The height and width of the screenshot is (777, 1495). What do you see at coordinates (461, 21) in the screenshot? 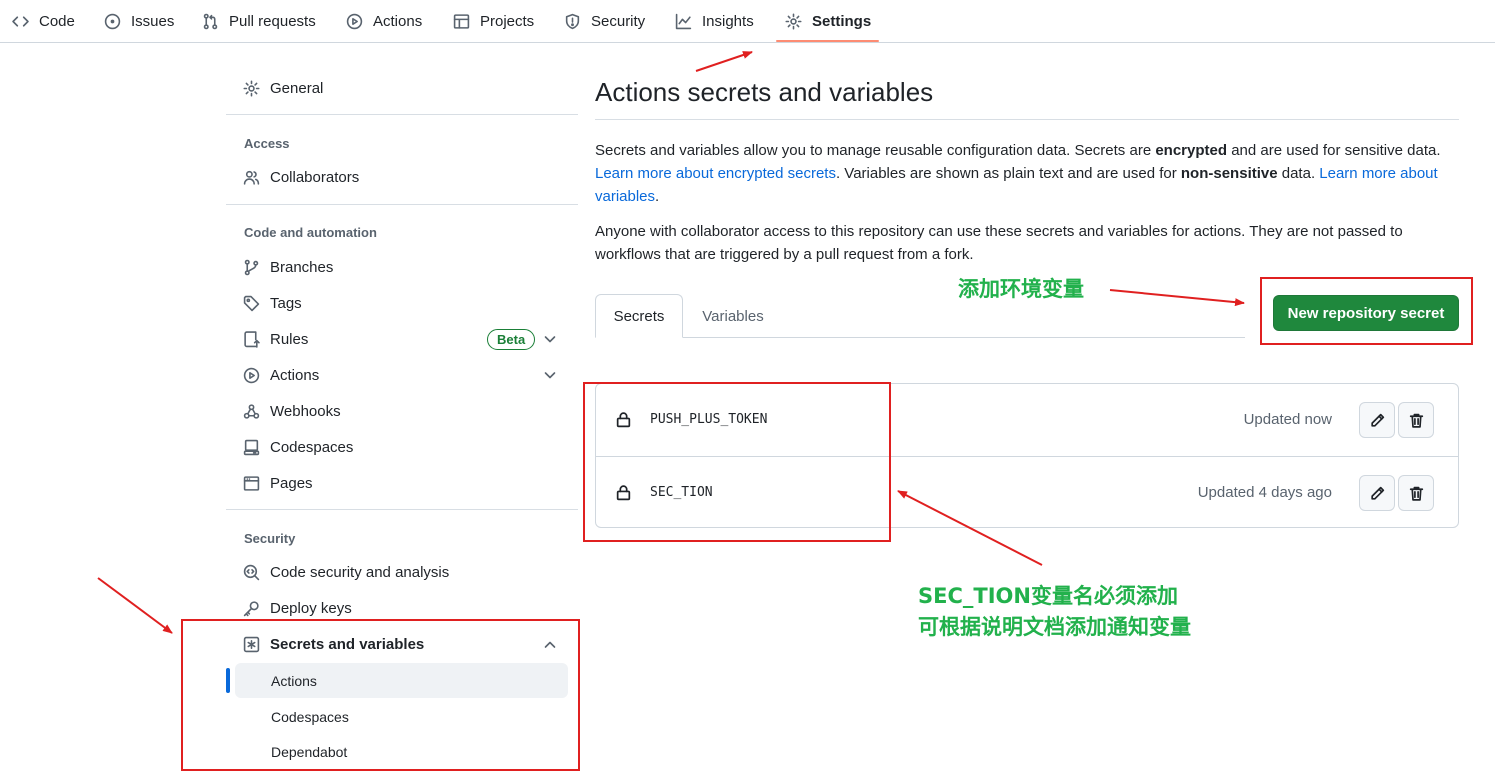
I see `table-icon` at bounding box center [461, 21].